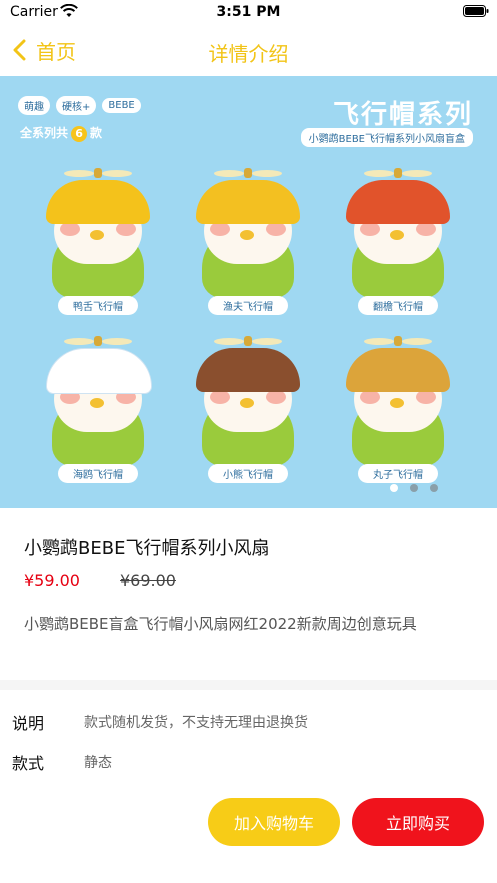 The image size is (497, 883). What do you see at coordinates (147, 548) in the screenshot?
I see `product-title: 小鹦鹉BEBE飞行帽系列小风扇` at bounding box center [147, 548].